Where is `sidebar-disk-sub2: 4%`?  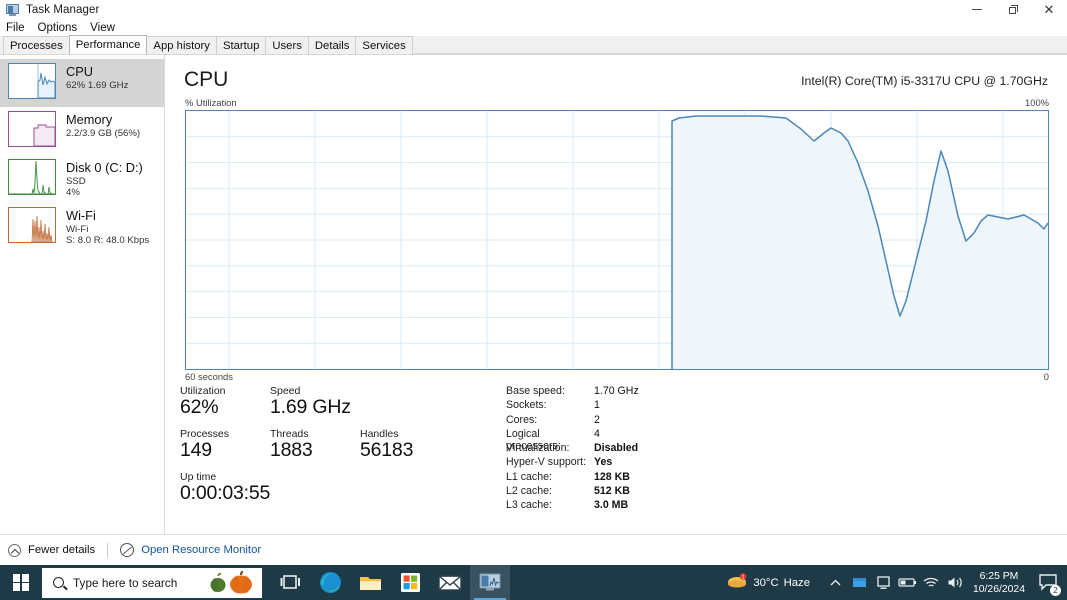
sidebar-disk-sub2: 4% is located at coordinates (73, 192).